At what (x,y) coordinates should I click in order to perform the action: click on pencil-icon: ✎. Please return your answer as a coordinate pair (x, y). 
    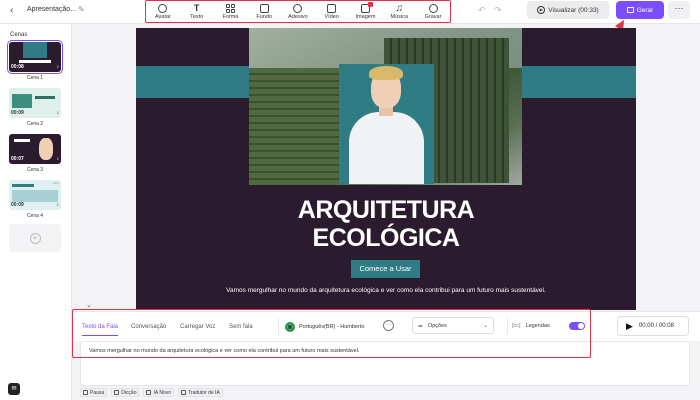
    Looking at the image, I should click on (81, 9).